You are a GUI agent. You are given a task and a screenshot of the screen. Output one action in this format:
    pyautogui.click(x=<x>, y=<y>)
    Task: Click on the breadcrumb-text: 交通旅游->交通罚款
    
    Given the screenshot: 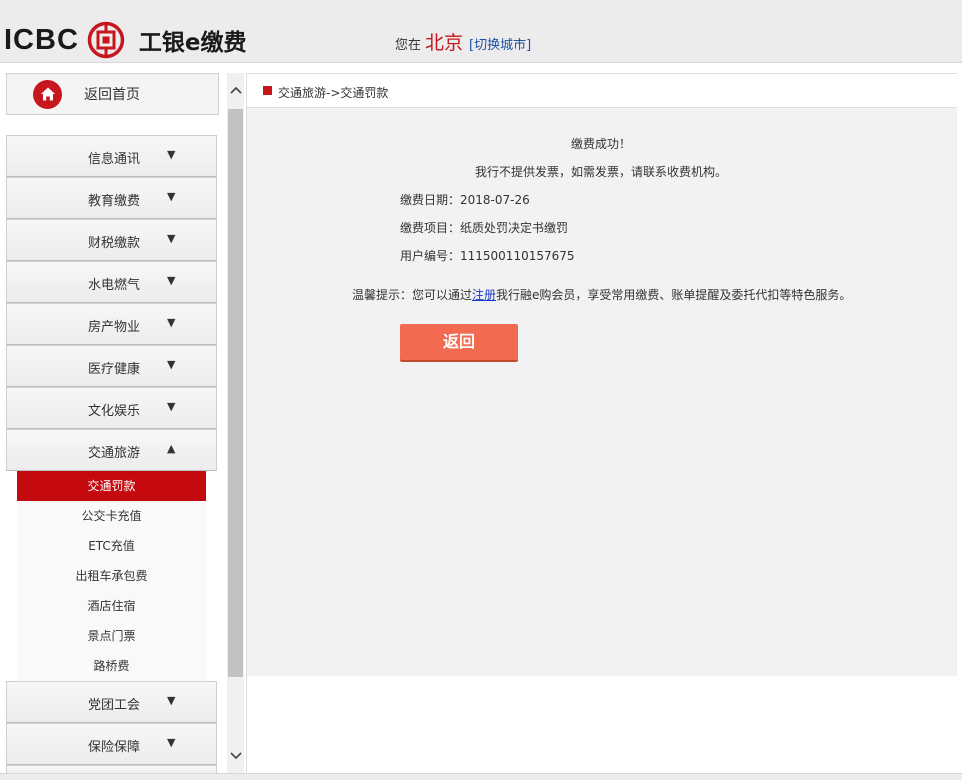 What is the action you would take?
    pyautogui.click(x=333, y=93)
    